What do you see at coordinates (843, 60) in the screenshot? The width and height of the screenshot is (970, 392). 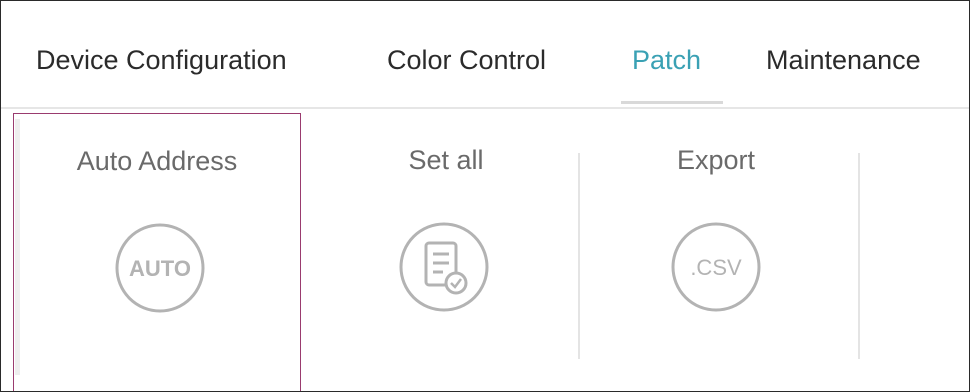 I see `tab-maintenance: Maintenance` at bounding box center [843, 60].